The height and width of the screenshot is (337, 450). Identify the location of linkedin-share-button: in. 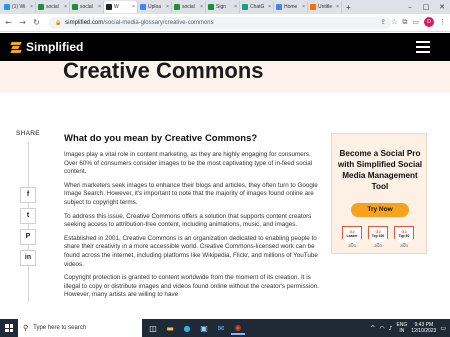
(28, 258).